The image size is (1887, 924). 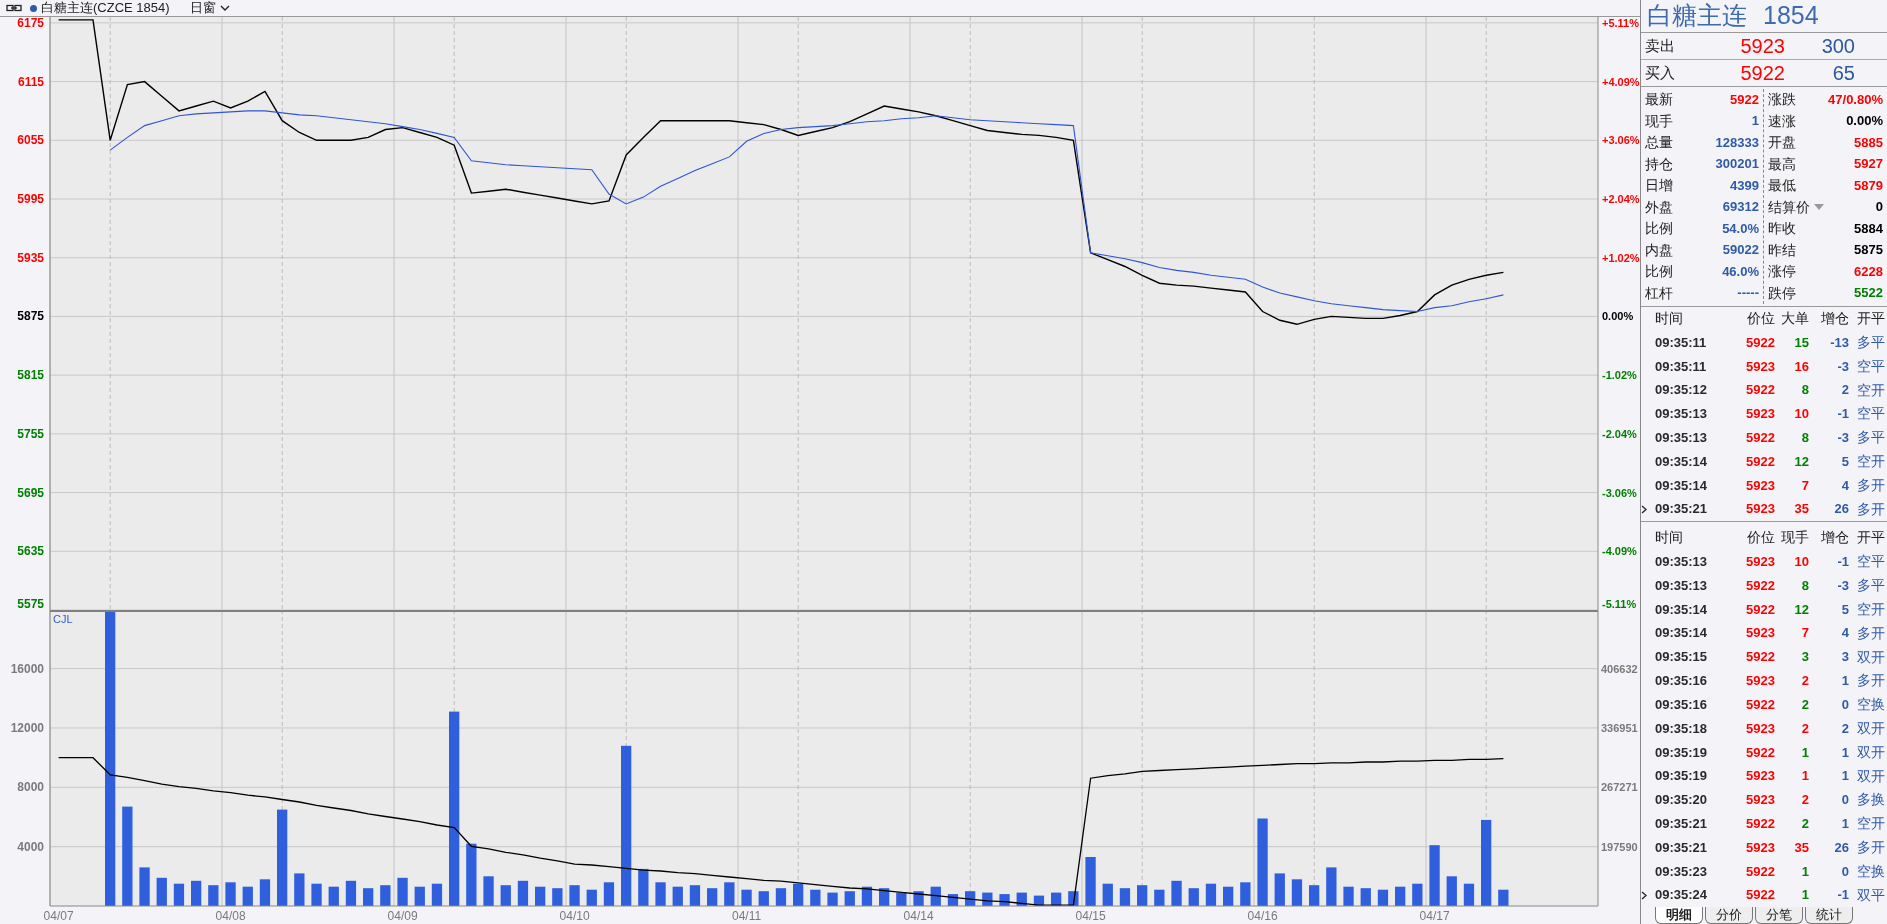 I want to click on trade-size: 12, so click(x=1801, y=461).